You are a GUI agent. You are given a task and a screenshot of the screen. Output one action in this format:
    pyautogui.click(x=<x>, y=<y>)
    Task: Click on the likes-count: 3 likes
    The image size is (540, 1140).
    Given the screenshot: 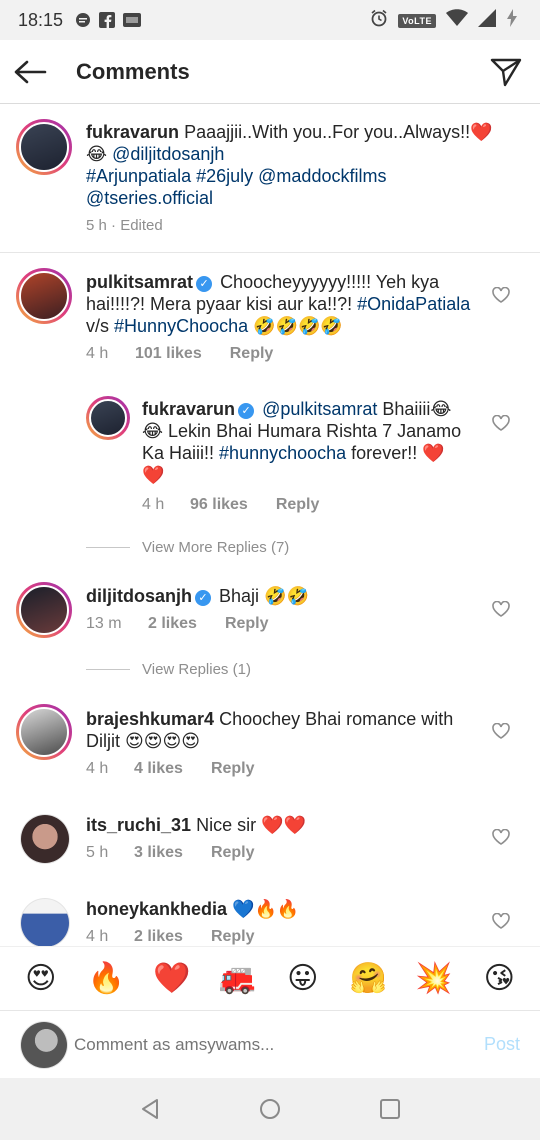 What is the action you would take?
    pyautogui.click(x=158, y=853)
    